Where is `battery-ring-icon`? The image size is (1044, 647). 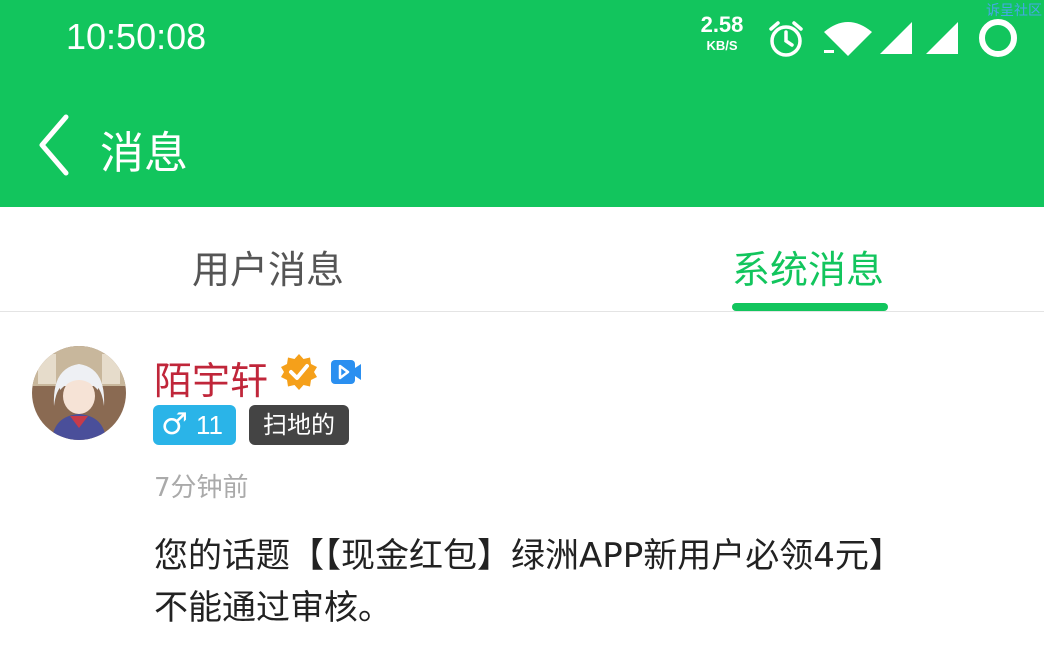
battery-ring-icon is located at coordinates (998, 38).